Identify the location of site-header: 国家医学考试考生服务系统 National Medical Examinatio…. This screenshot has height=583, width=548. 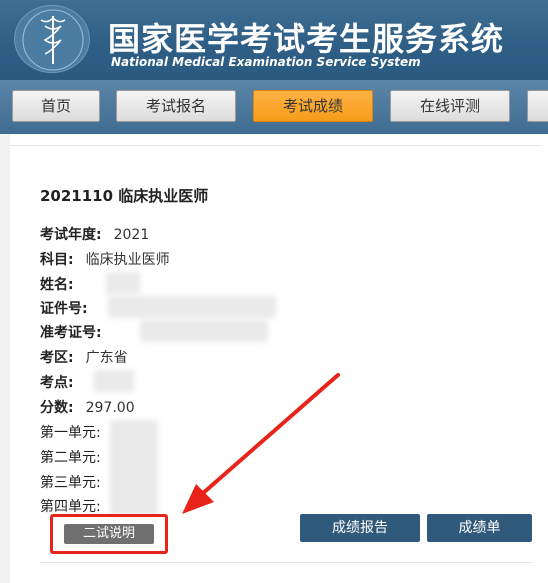
(274, 40).